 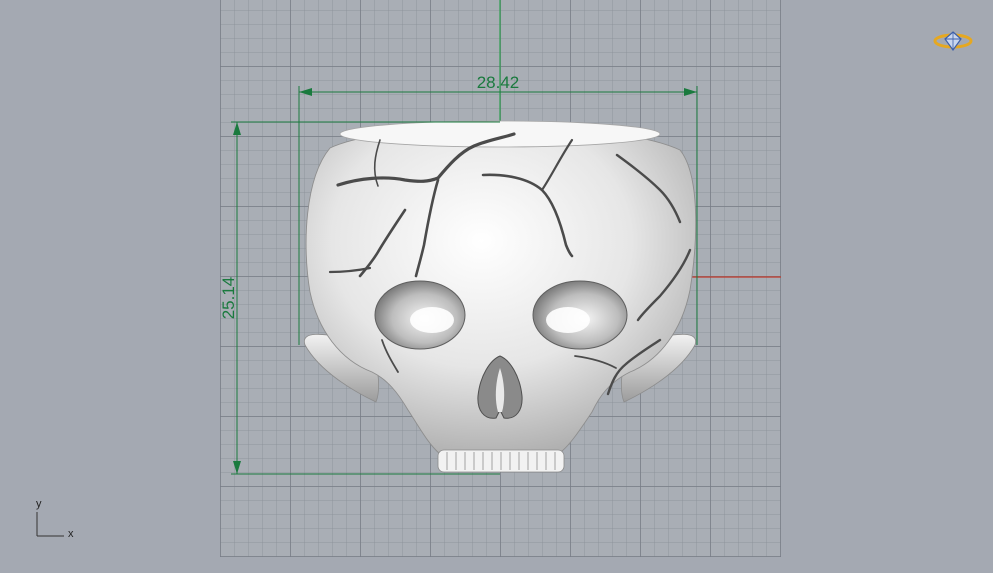 What do you see at coordinates (228, 298) in the screenshot?
I see `height-dimension-value: 25.14` at bounding box center [228, 298].